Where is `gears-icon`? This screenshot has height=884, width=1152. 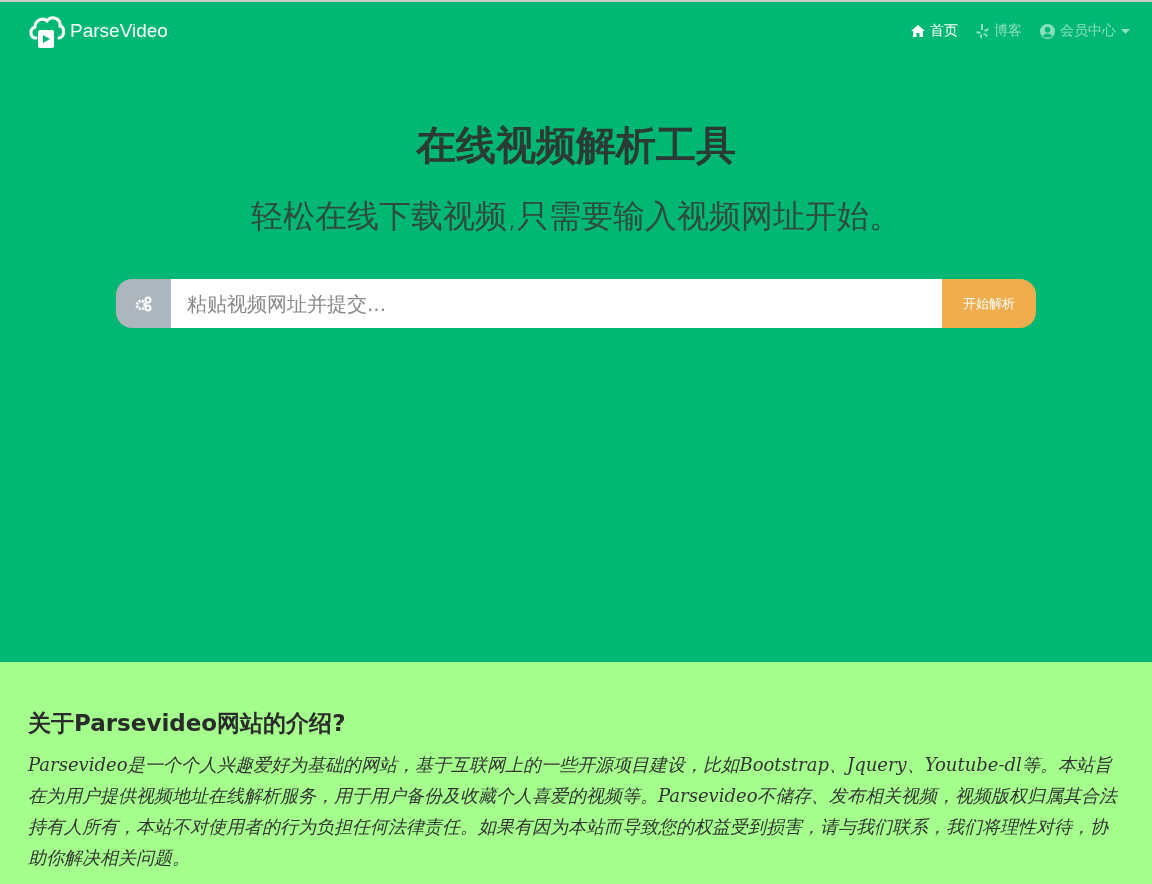
gears-icon is located at coordinates (143, 303).